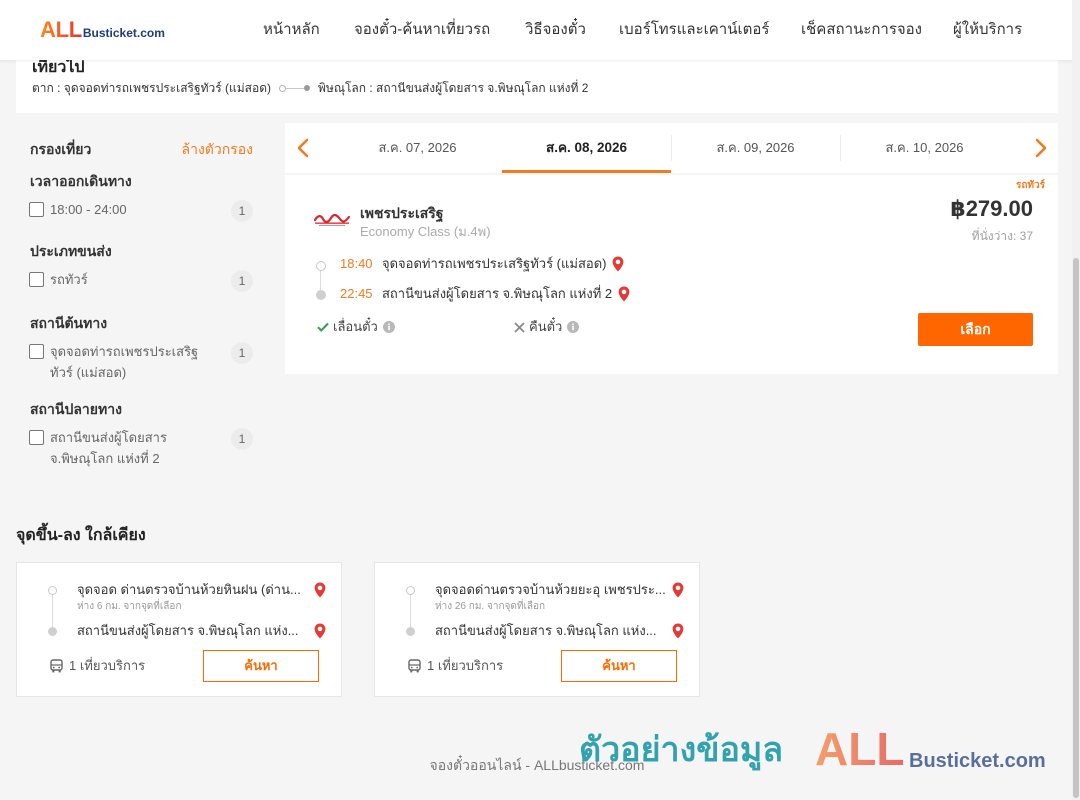 The height and width of the screenshot is (800, 1080). What do you see at coordinates (356, 293) in the screenshot?
I see `arrival-time: 22:45` at bounding box center [356, 293].